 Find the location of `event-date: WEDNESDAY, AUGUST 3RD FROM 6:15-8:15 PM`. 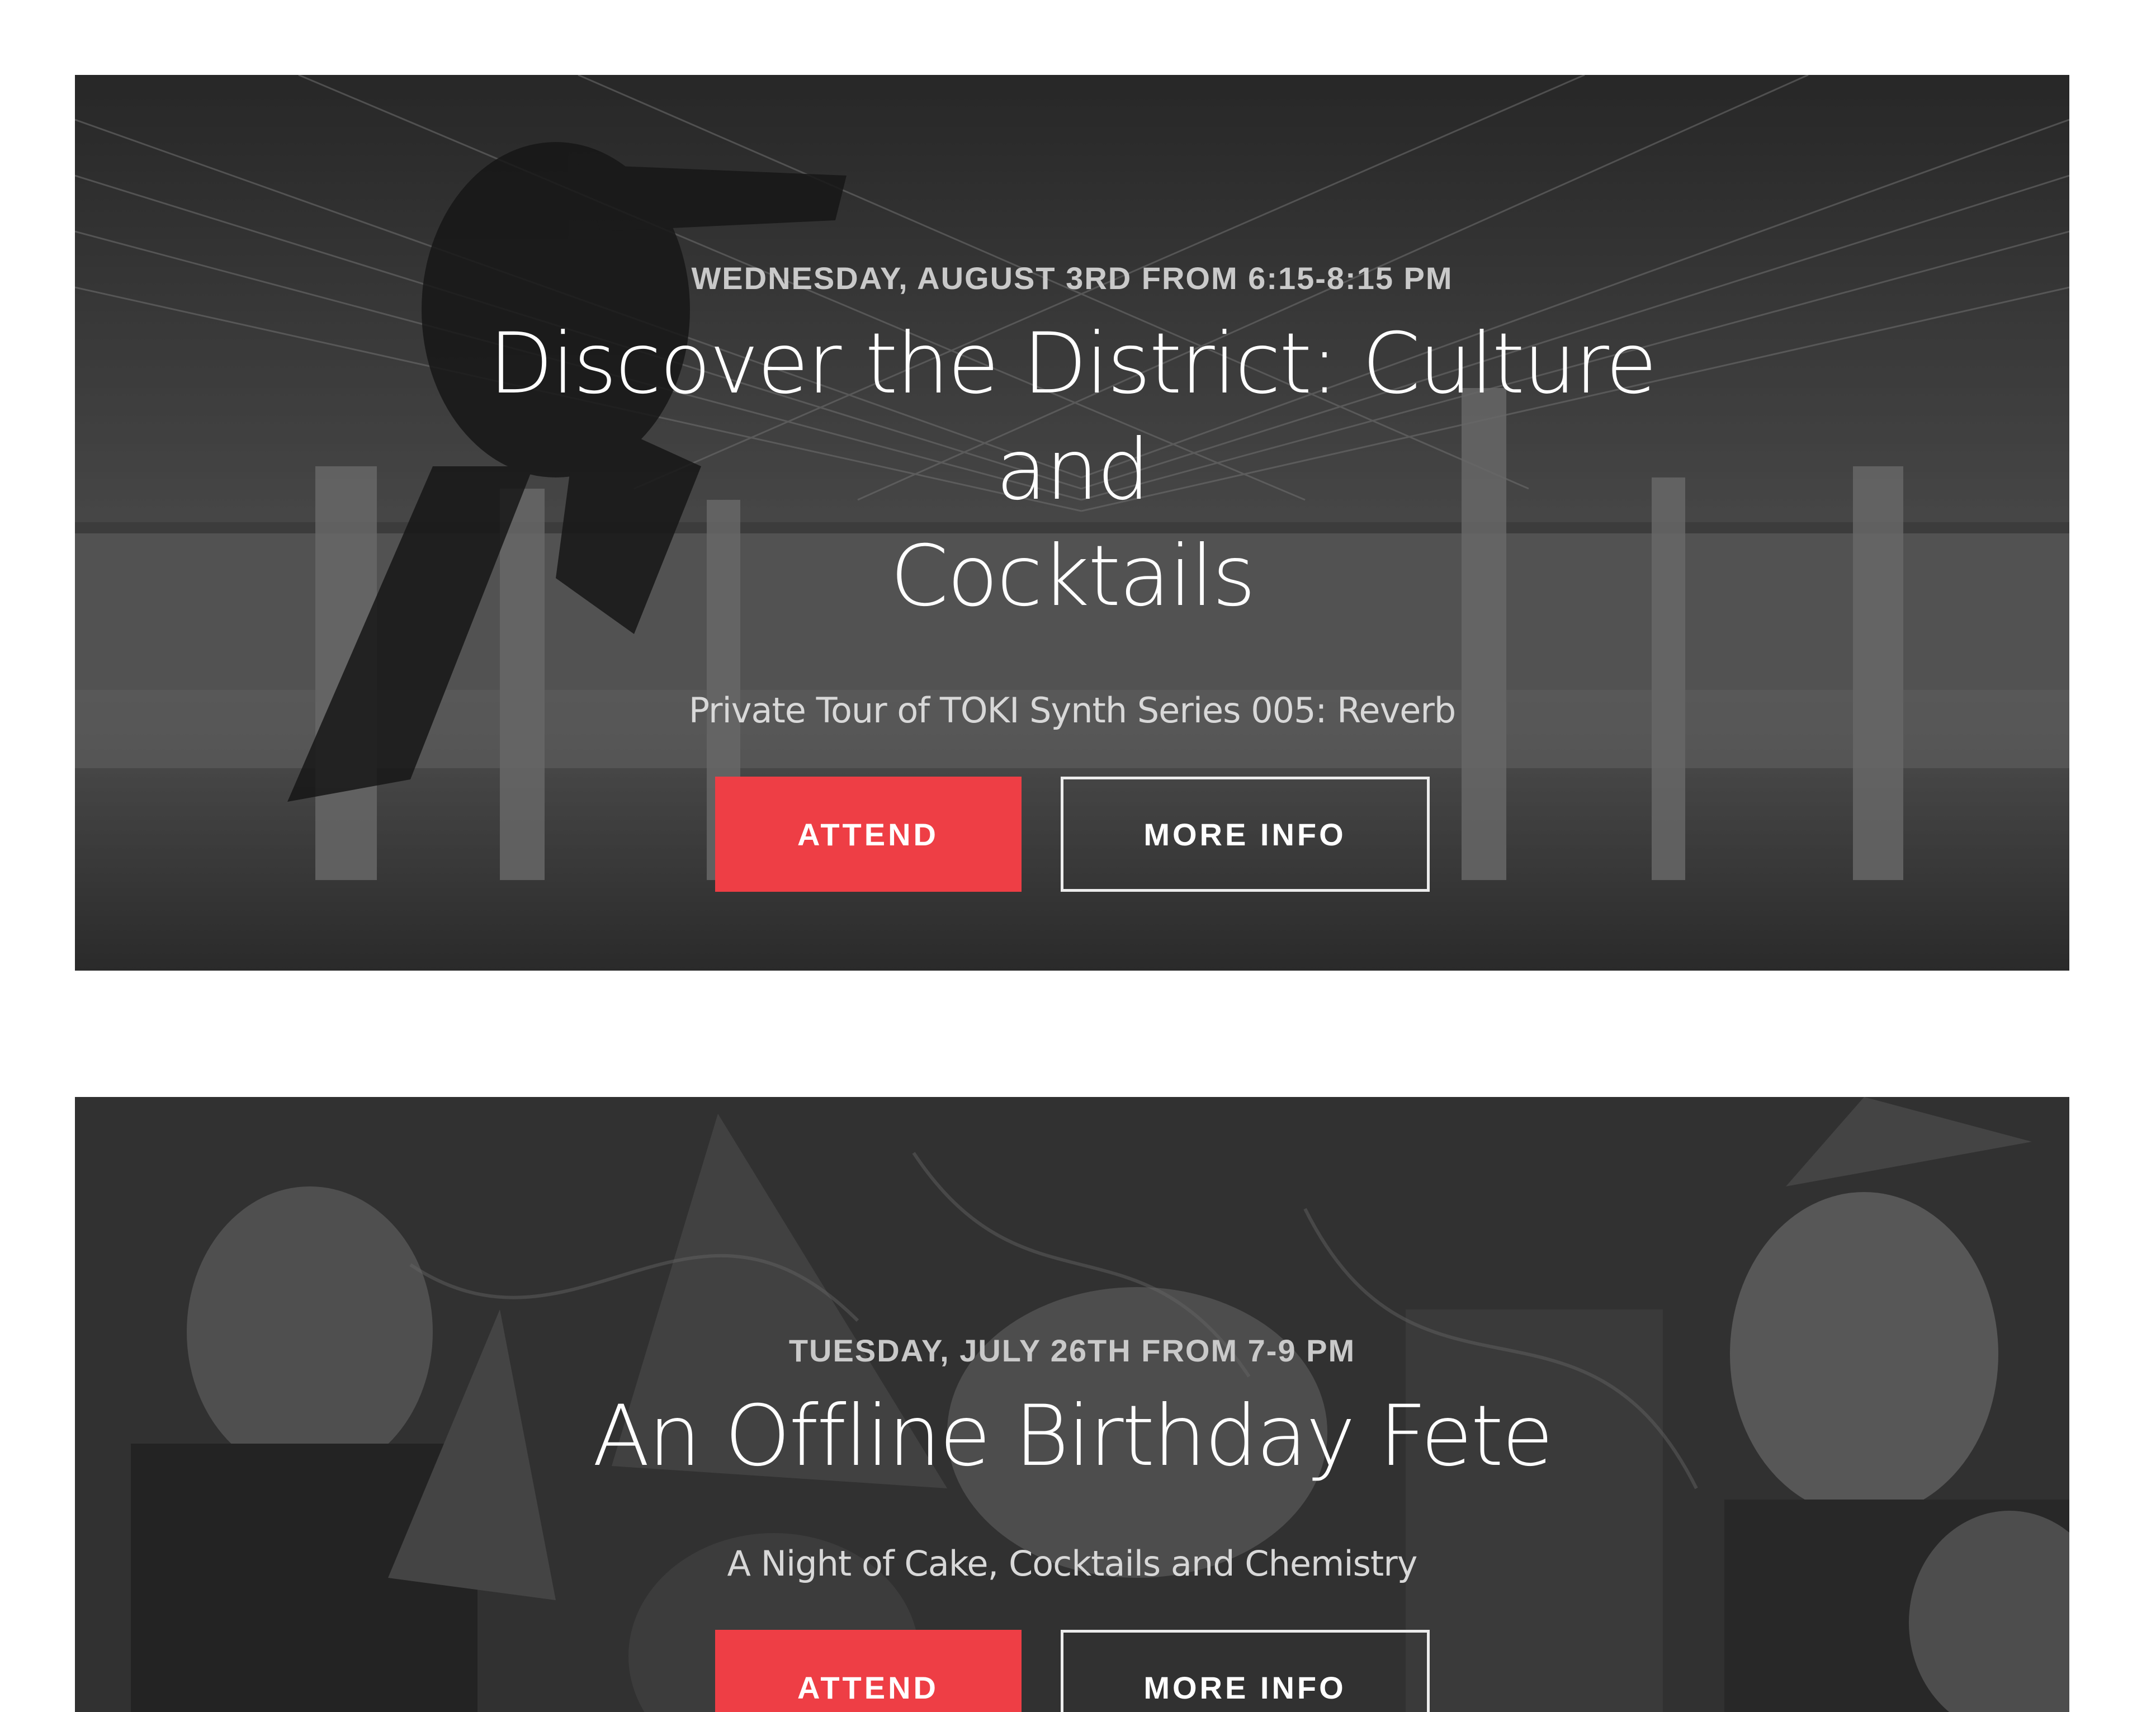

event-date: WEDNESDAY, AUGUST 3RD FROM 6:15-8:15 PM is located at coordinates (1072, 278).